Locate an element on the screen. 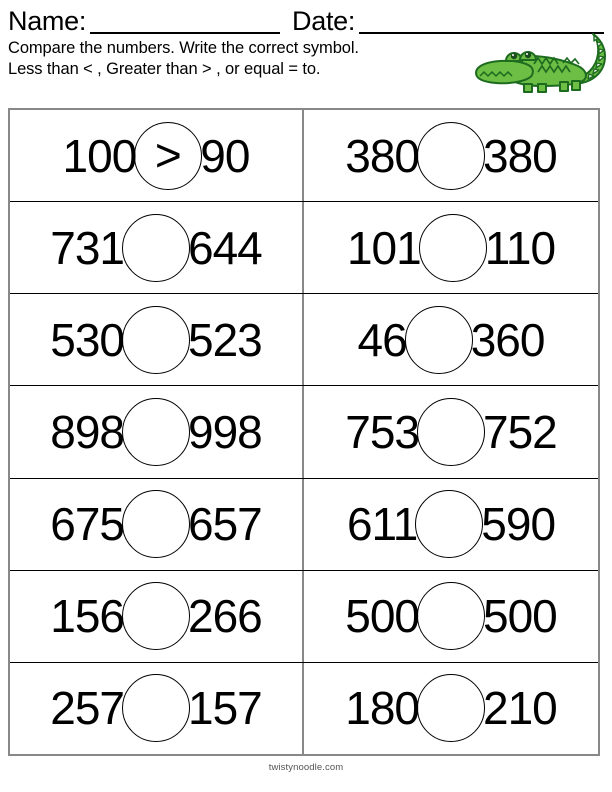  right-number: 210 is located at coordinates (520, 708).